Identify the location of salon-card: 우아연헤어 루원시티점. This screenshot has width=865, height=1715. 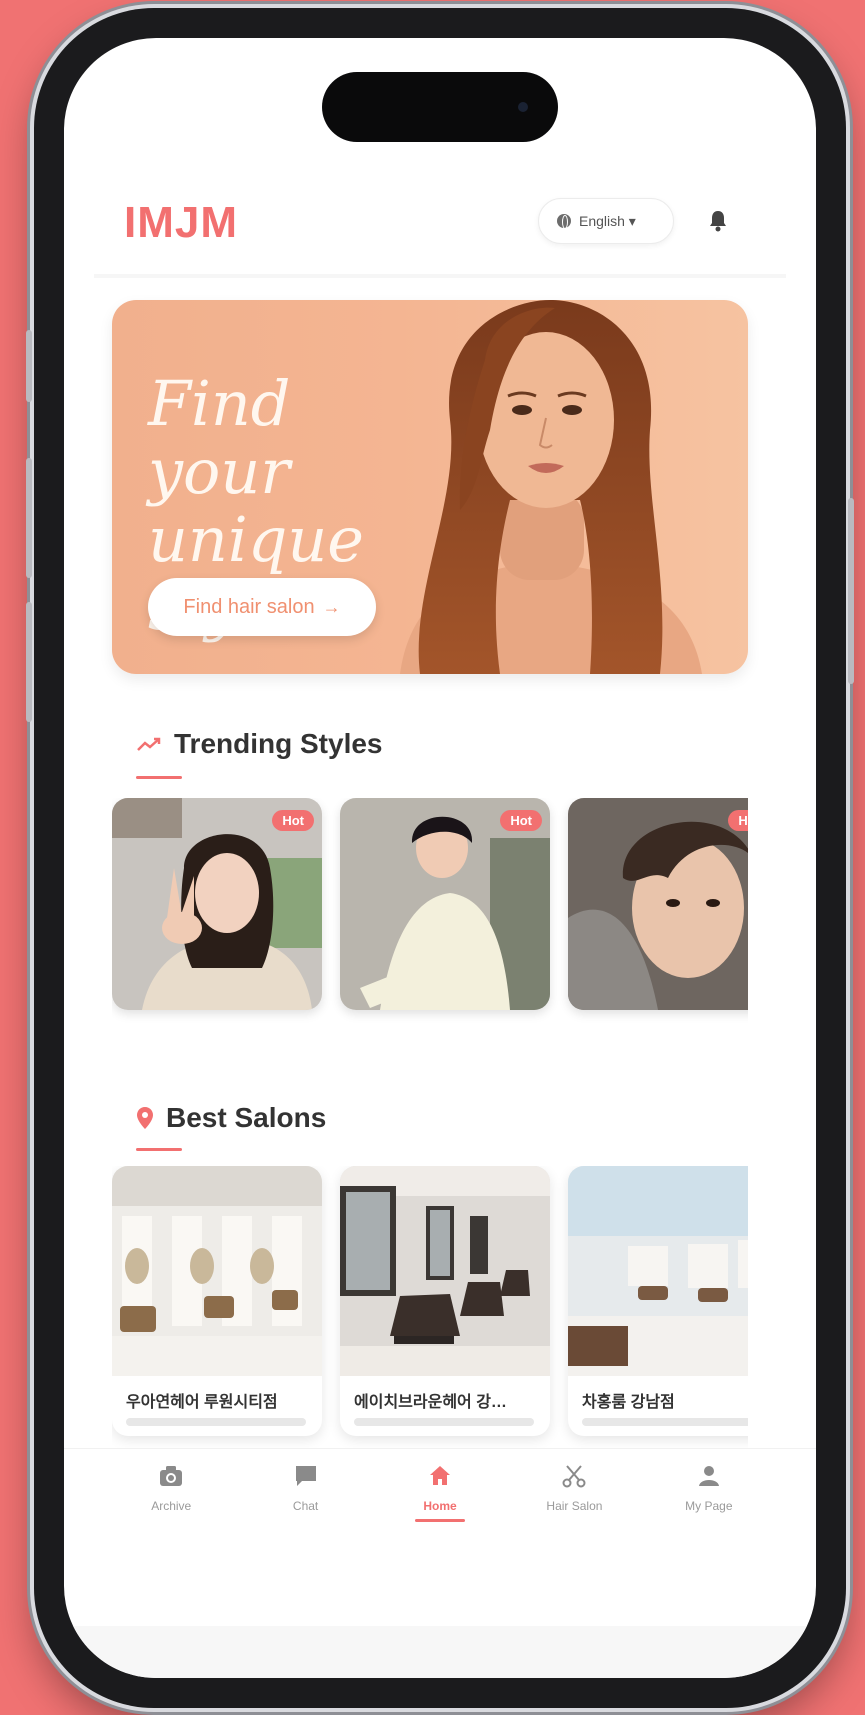
(217, 1301).